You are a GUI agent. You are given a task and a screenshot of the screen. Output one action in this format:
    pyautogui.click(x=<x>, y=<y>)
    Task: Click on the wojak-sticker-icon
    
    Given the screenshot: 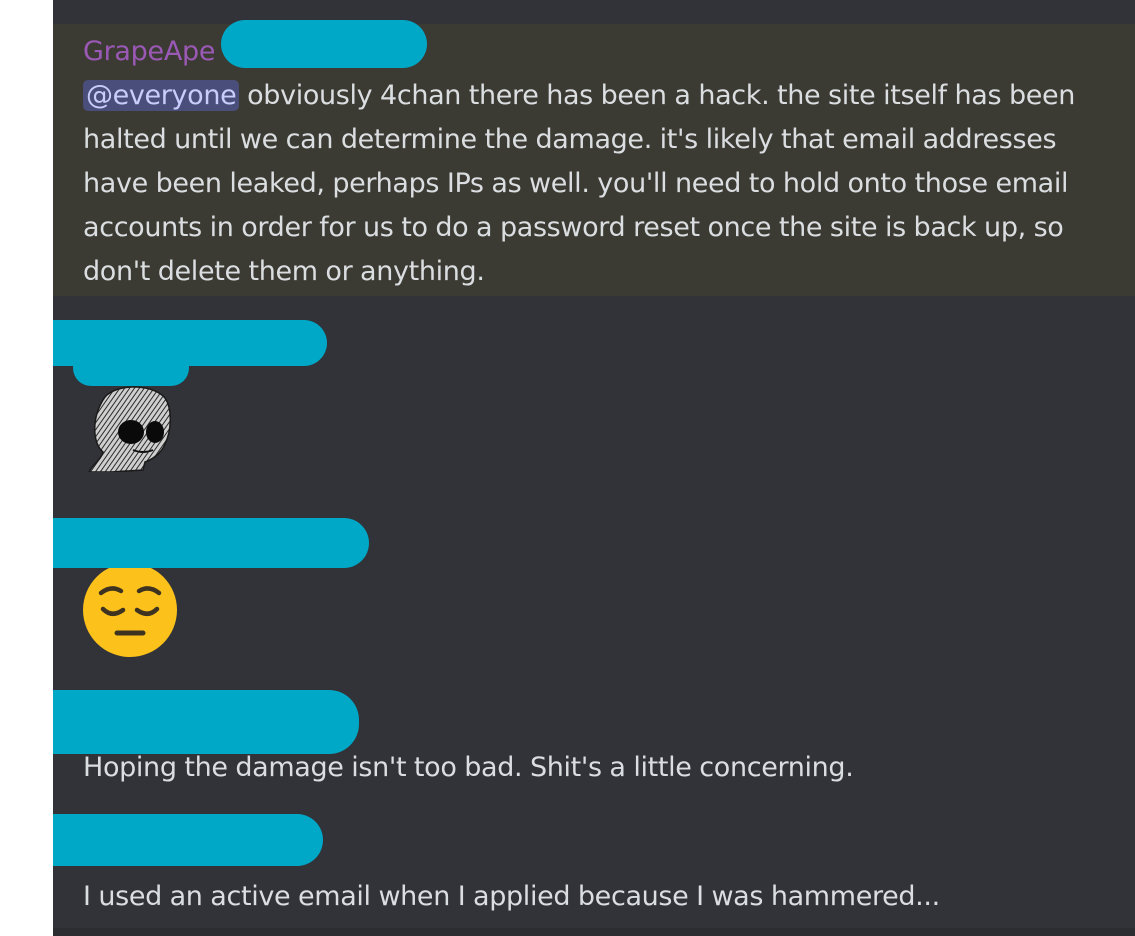 What is the action you would take?
    pyautogui.click(x=127, y=426)
    